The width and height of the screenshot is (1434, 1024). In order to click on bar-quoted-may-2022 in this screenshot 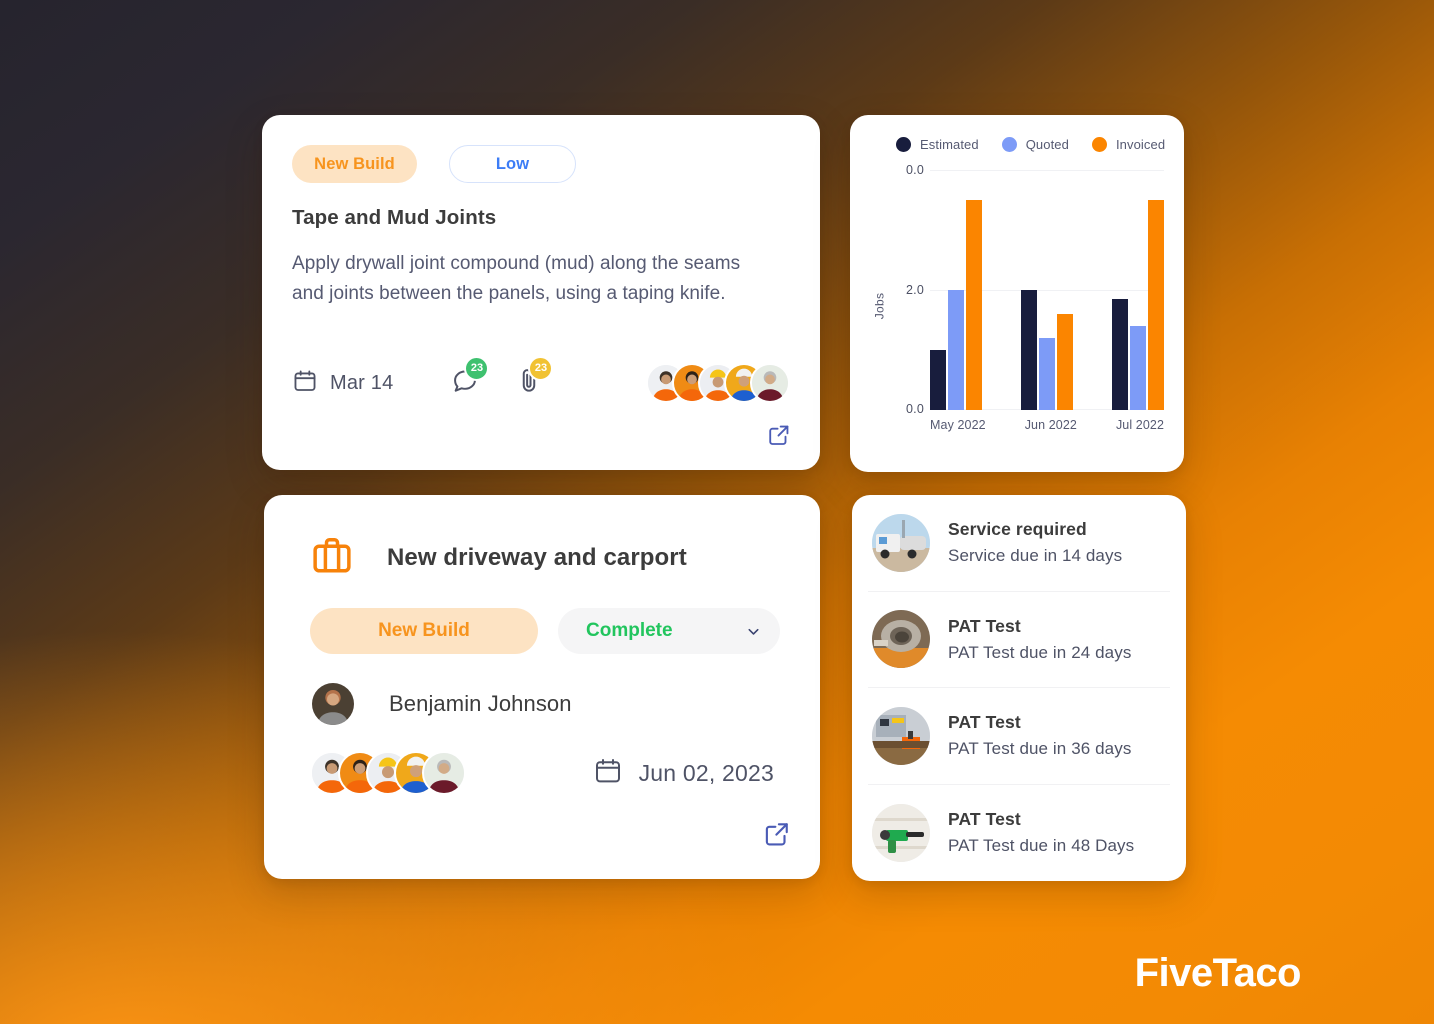, I will do `click(956, 350)`.